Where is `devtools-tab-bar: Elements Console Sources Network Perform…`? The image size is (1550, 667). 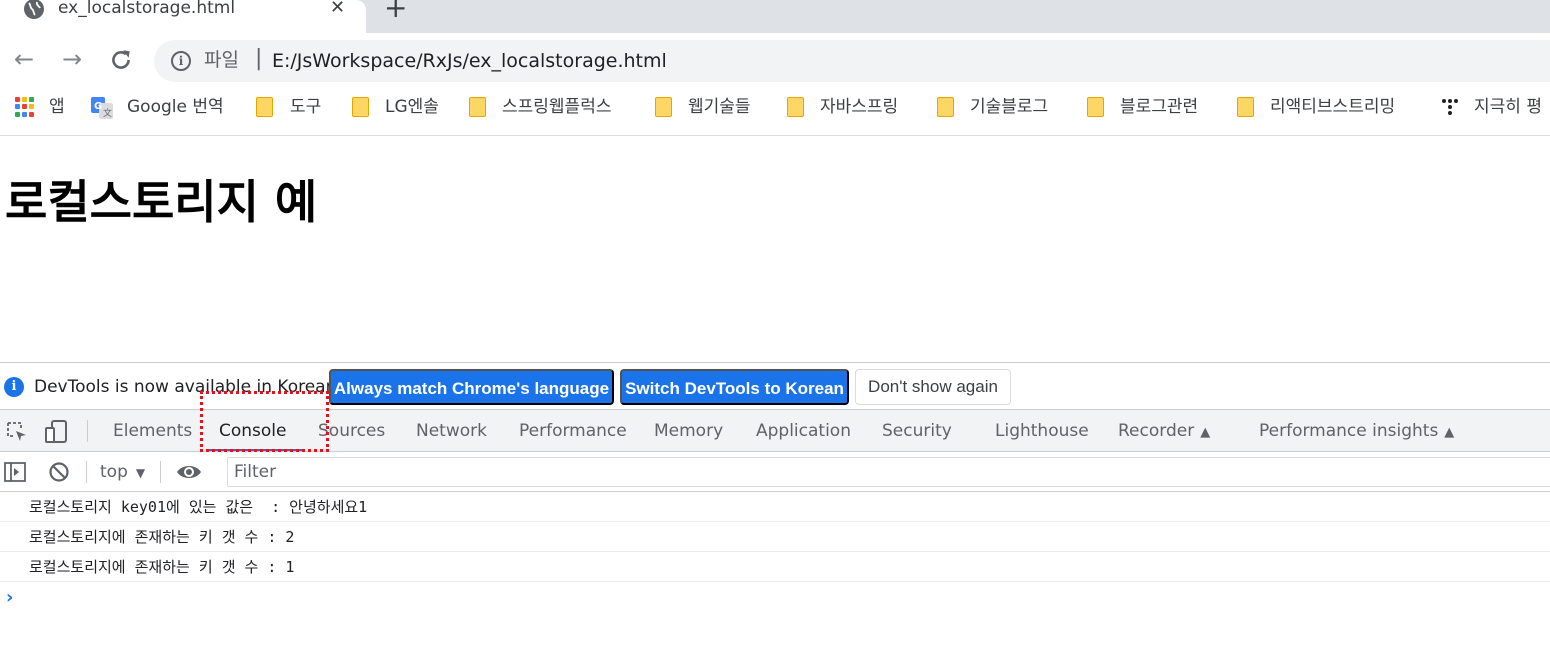 devtools-tab-bar: Elements Console Sources Network Perform… is located at coordinates (775, 431).